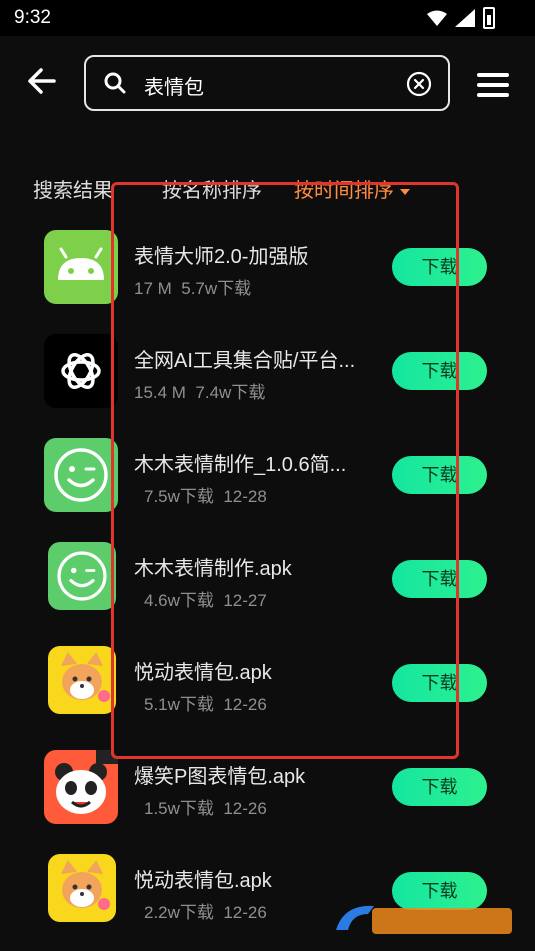 Image resolution: width=535 pixels, height=951 pixels. I want to click on list-item: 全网AI工具集合贴/平台... 15.4 M 7.4w下载 下载, so click(267, 378).